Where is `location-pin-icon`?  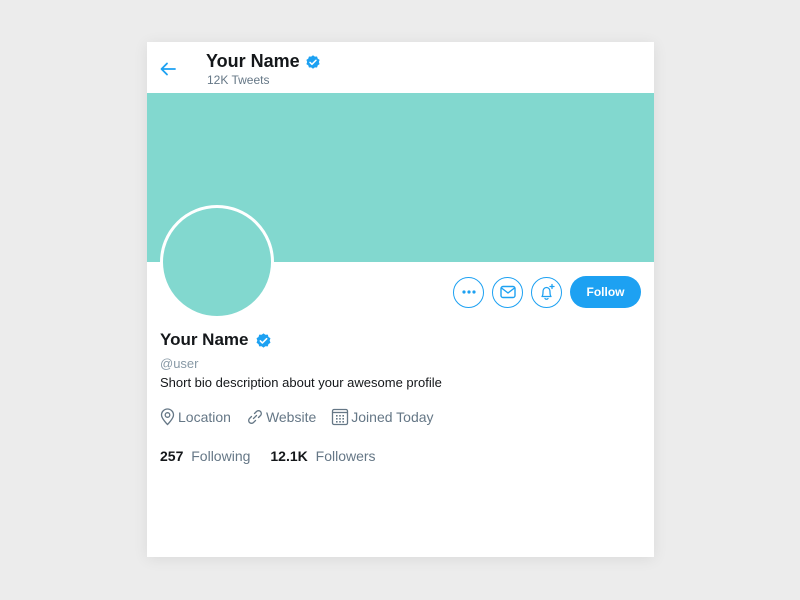
location-pin-icon is located at coordinates (167, 417).